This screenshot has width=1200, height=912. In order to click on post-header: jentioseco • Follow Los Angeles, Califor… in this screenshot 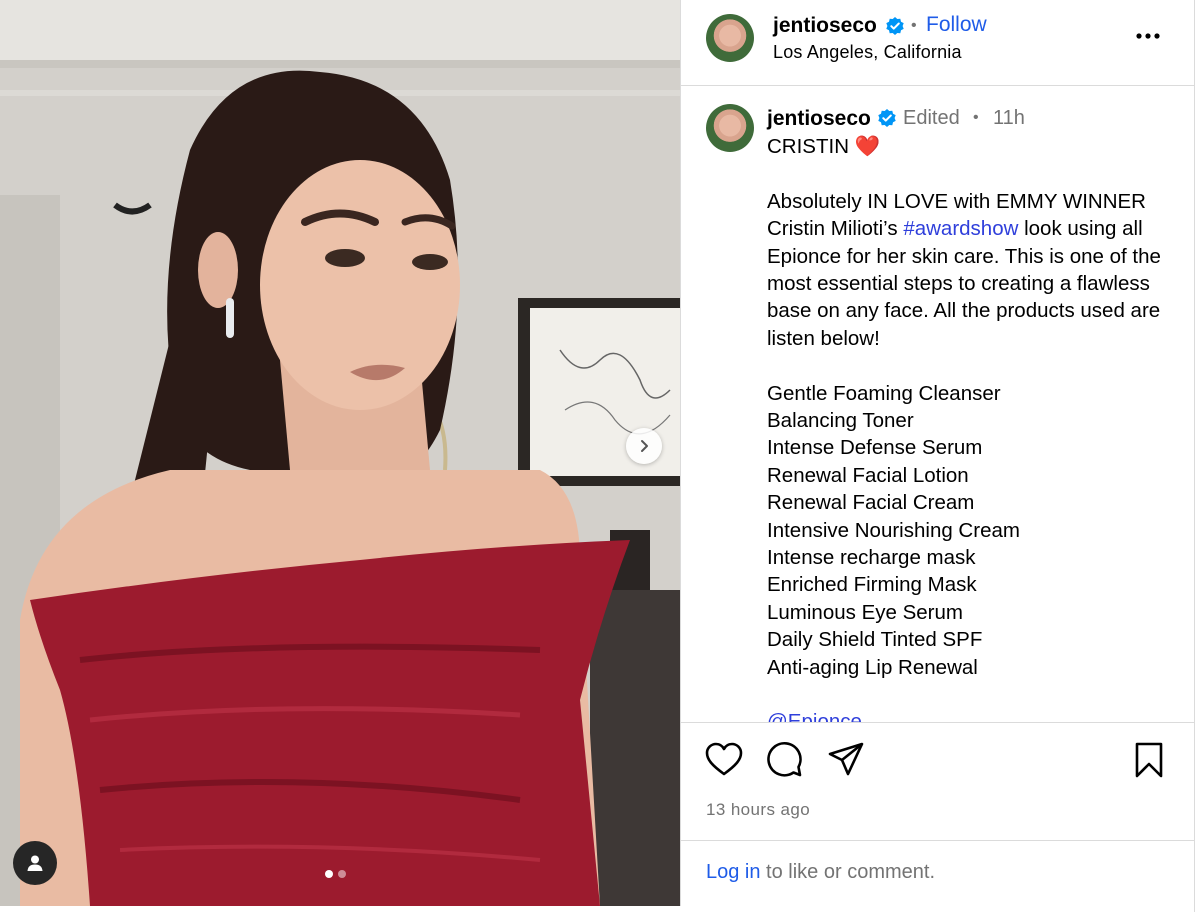, I will do `click(938, 43)`.